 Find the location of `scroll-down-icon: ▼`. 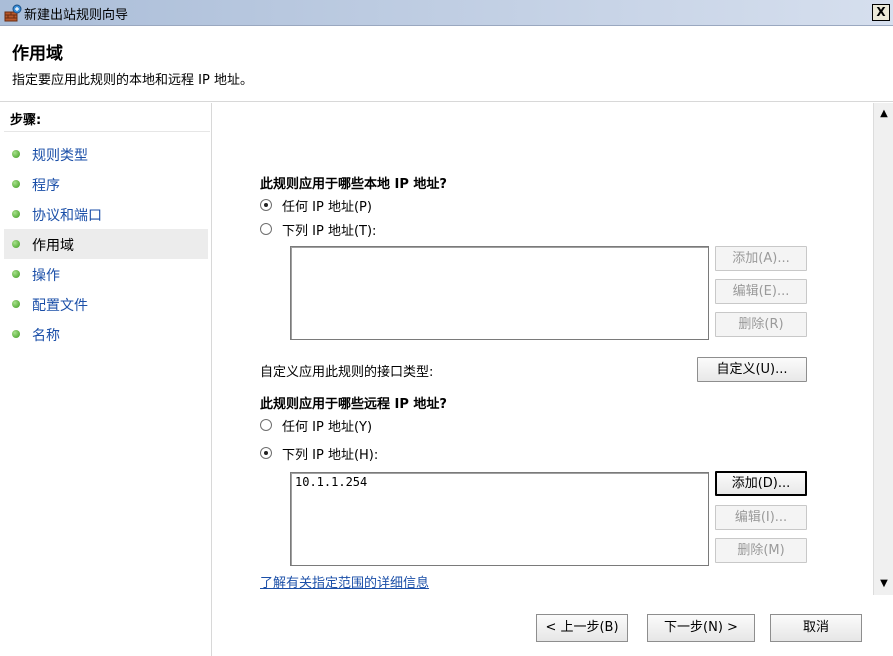

scroll-down-icon: ▼ is located at coordinates (884, 584).